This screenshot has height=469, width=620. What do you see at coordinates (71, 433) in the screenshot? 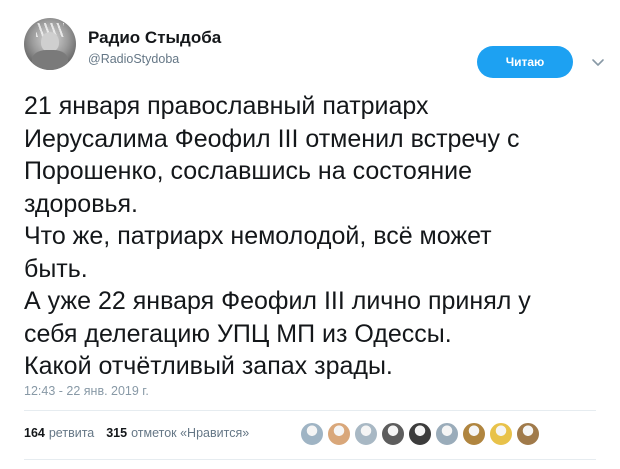
I see `retweets-label: ретвита` at bounding box center [71, 433].